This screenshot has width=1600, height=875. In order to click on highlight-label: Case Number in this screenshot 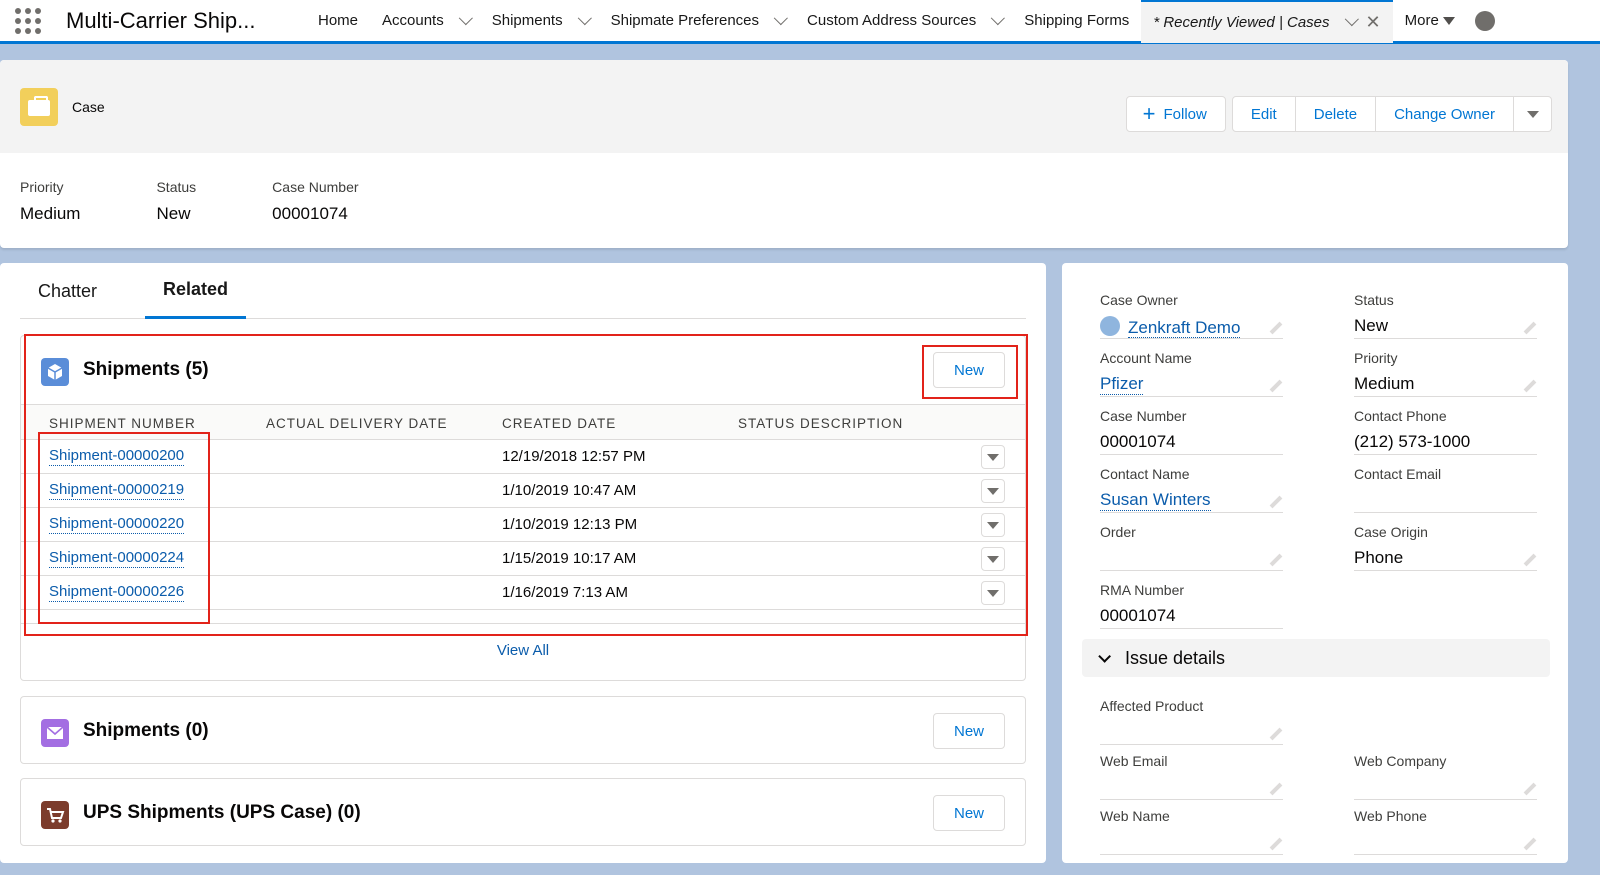, I will do `click(315, 187)`.